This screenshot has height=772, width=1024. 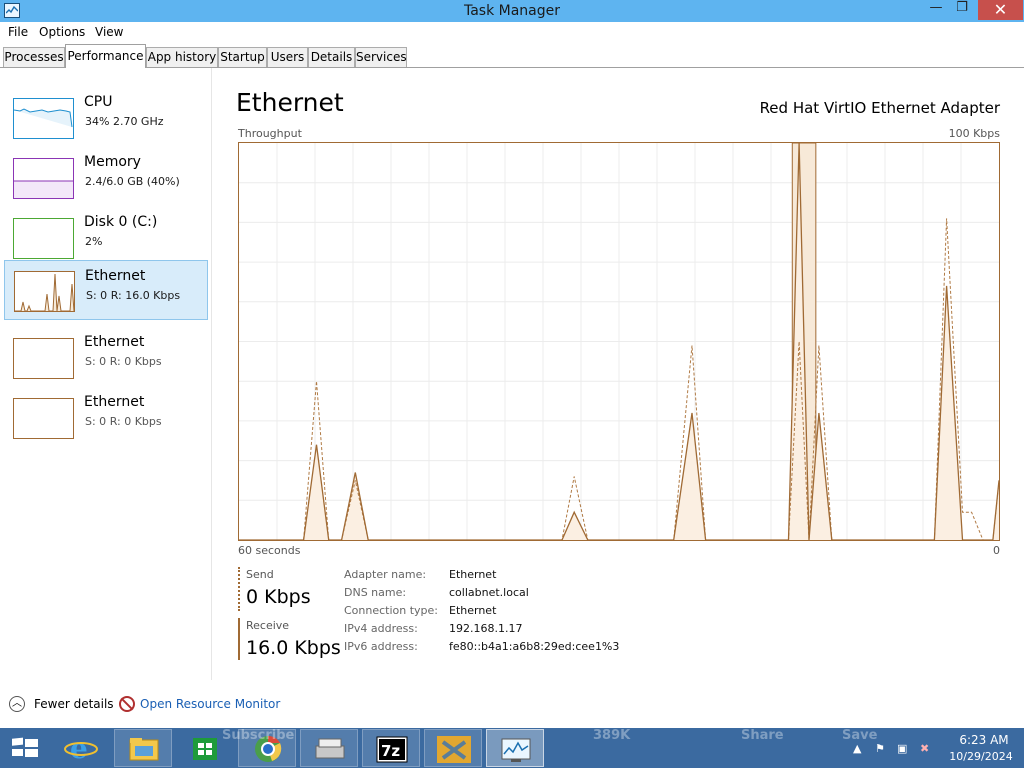 I want to click on file-explorer-icon, so click(x=143, y=748).